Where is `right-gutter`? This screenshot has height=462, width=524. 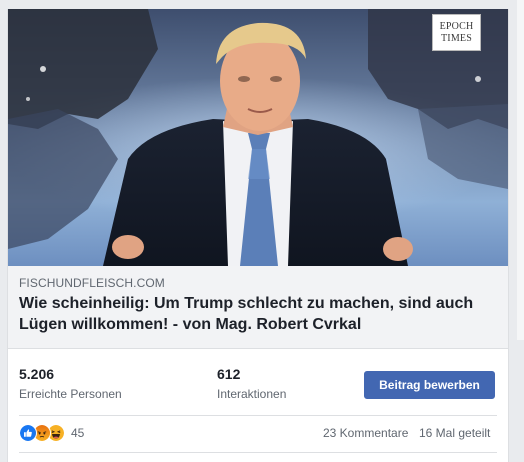
right-gutter is located at coordinates (519, 231).